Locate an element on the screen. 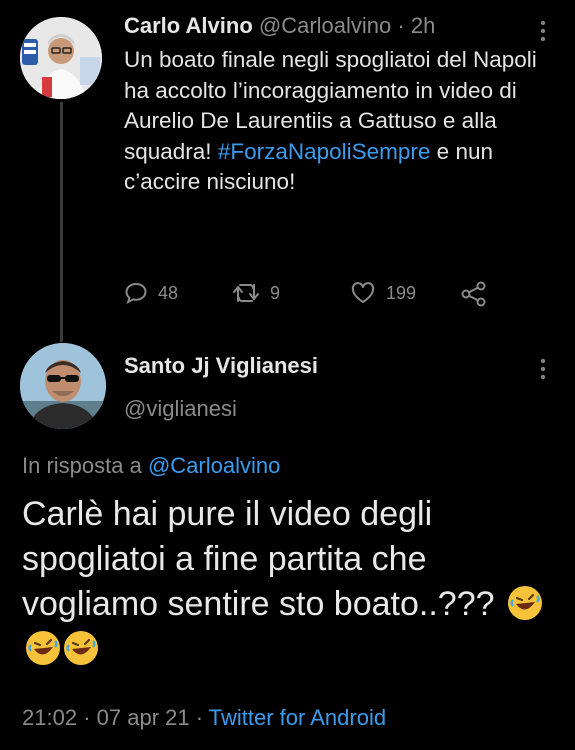  tweet2-time: 21:02 is located at coordinates (50, 717).